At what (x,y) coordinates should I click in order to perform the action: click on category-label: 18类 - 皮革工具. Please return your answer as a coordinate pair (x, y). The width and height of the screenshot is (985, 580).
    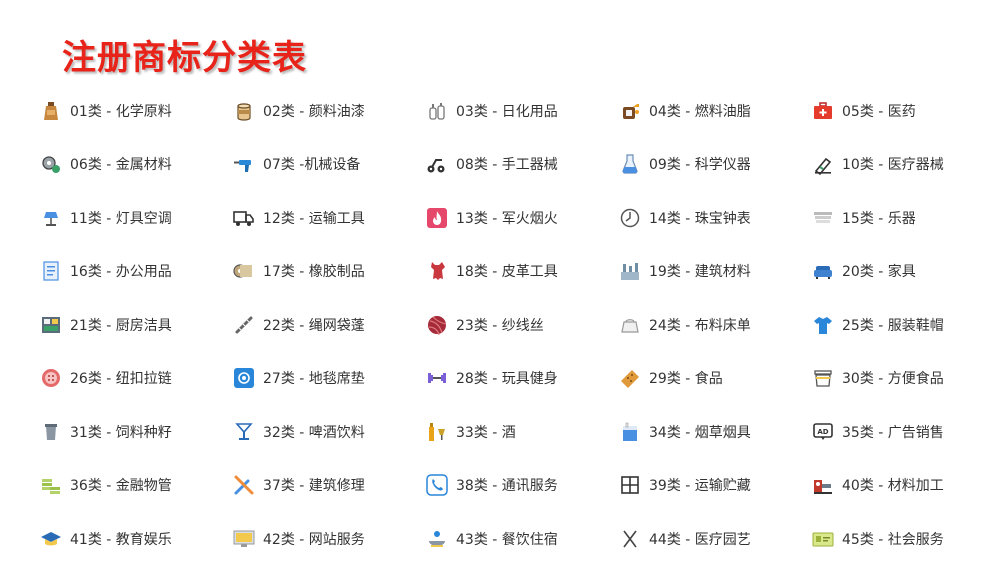
    Looking at the image, I should click on (507, 272).